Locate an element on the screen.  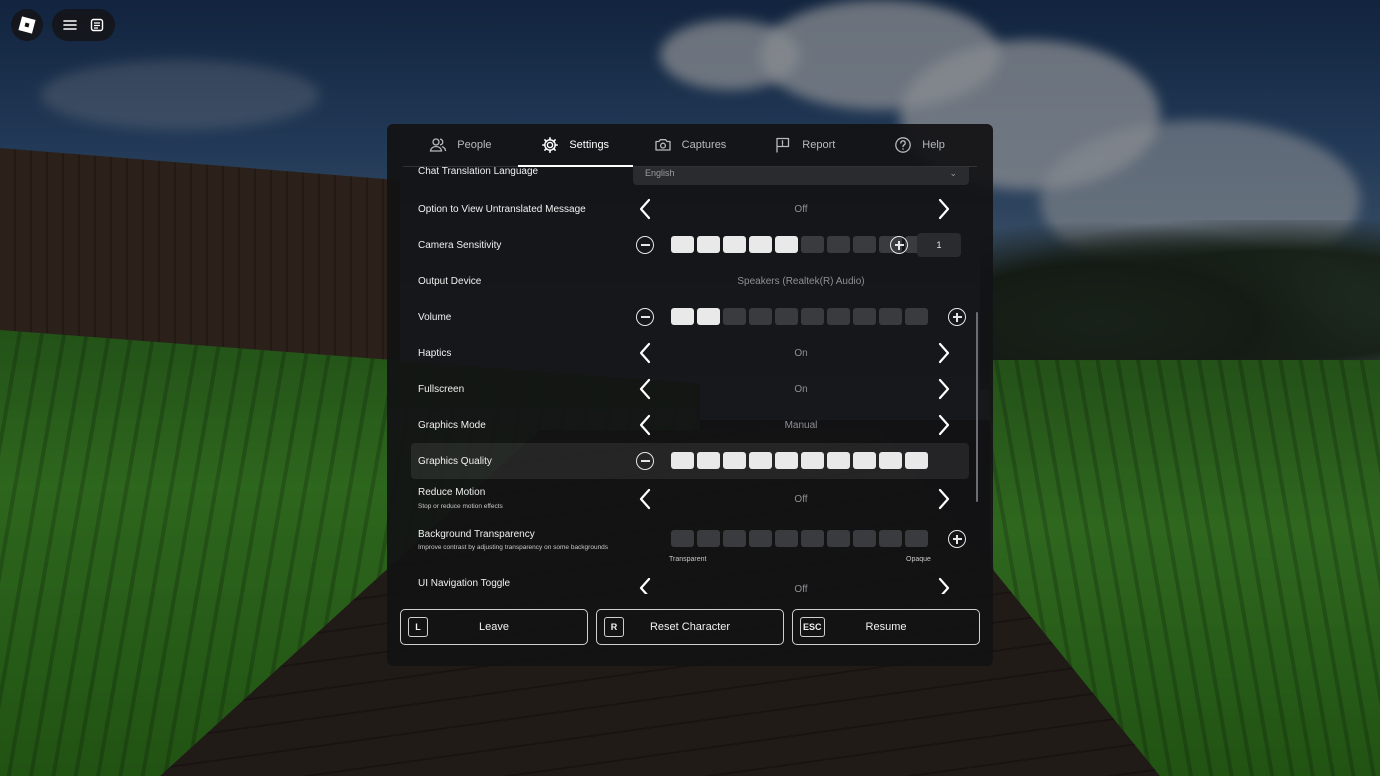
tab-label: Captures is located at coordinates (704, 145).